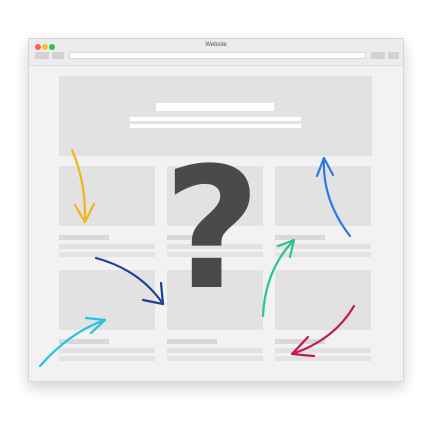 The image size is (430, 430). What do you see at coordinates (278, 278) in the screenshot?
I see `arrow-green-icon` at bounding box center [278, 278].